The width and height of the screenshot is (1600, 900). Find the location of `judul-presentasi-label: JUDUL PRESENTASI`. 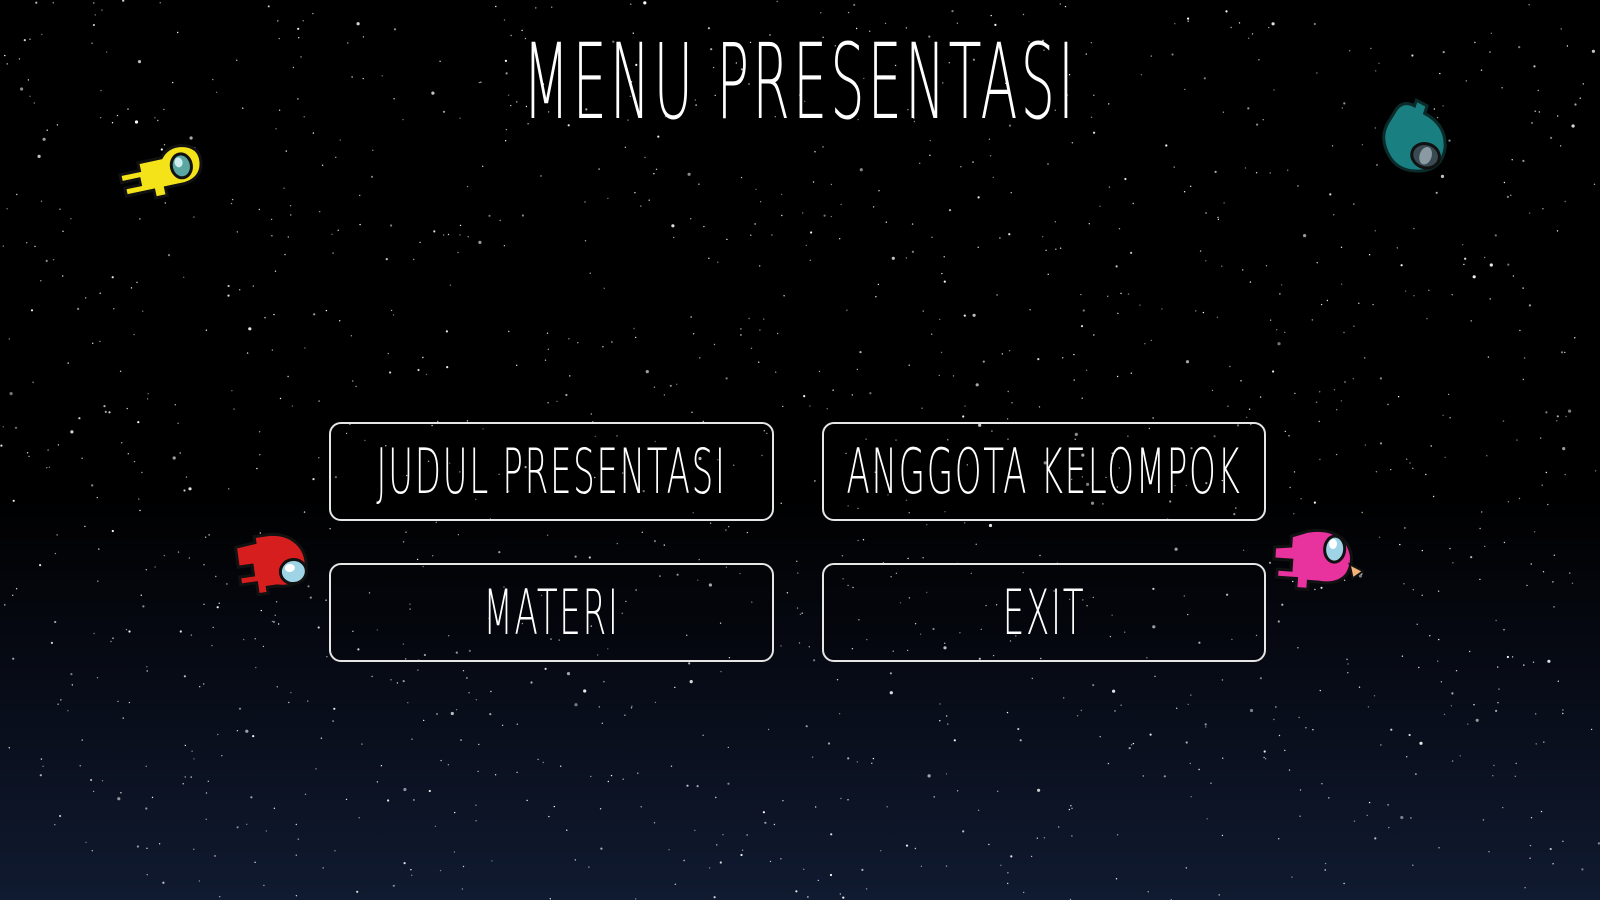

judul-presentasi-label: JUDUL PRESENTASI is located at coordinates (551, 471).